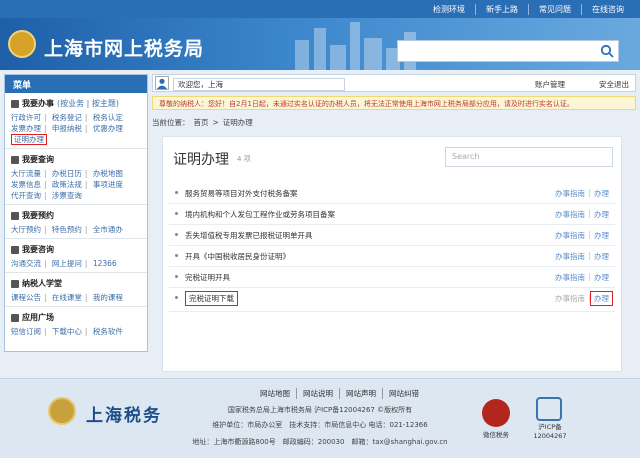 This screenshot has width=640, height=458. Describe the element at coordinates (67, 128) in the screenshot. I see `sidebar-link: 申报纳税` at that location.